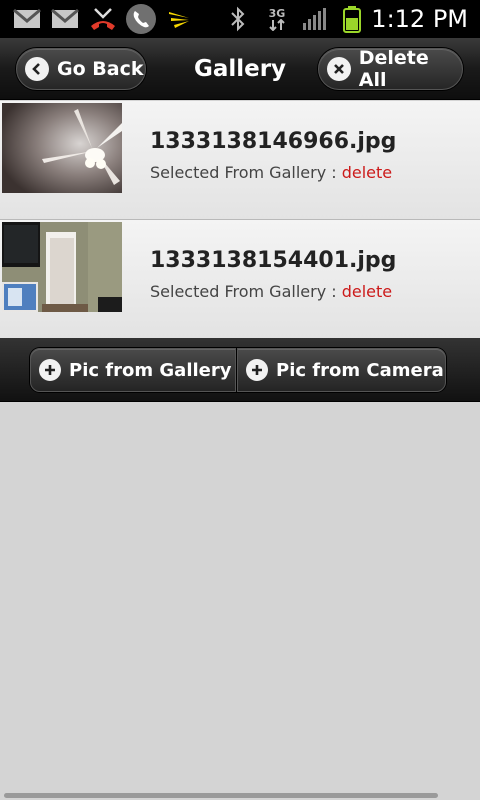 This screenshot has width=480, height=800. I want to click on file-name: 1333138154401.jpg, so click(273, 260).